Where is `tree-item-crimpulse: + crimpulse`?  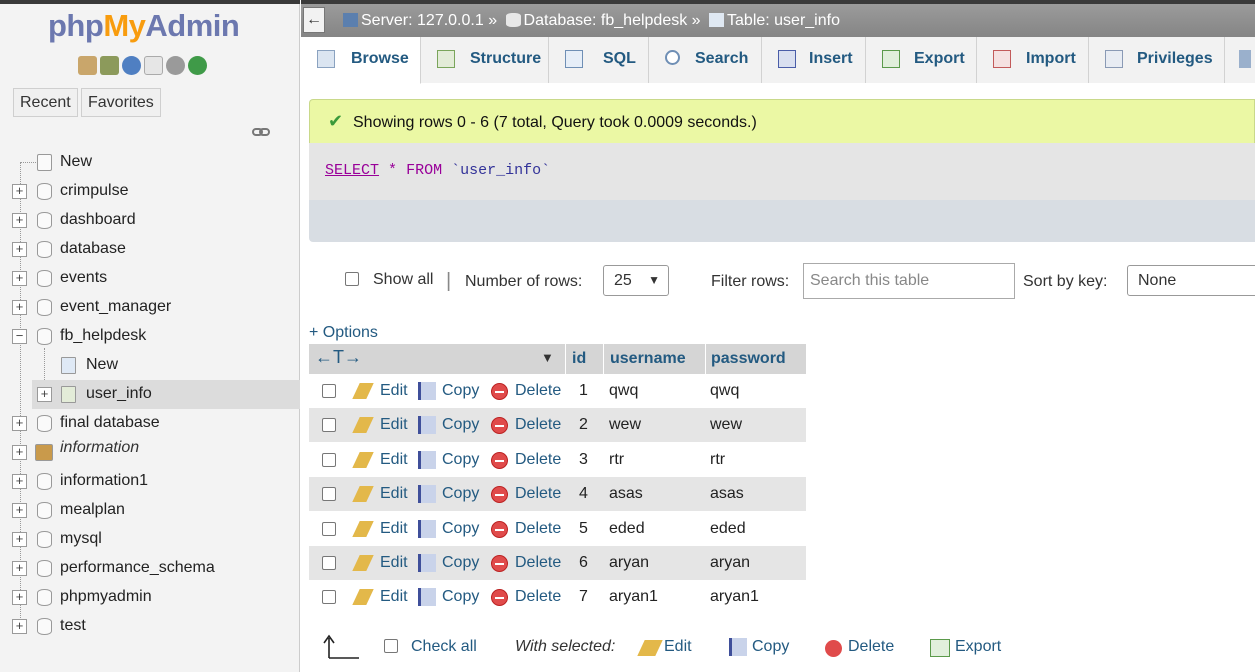
tree-item-crimpulse: + crimpulse is located at coordinates (150, 191).